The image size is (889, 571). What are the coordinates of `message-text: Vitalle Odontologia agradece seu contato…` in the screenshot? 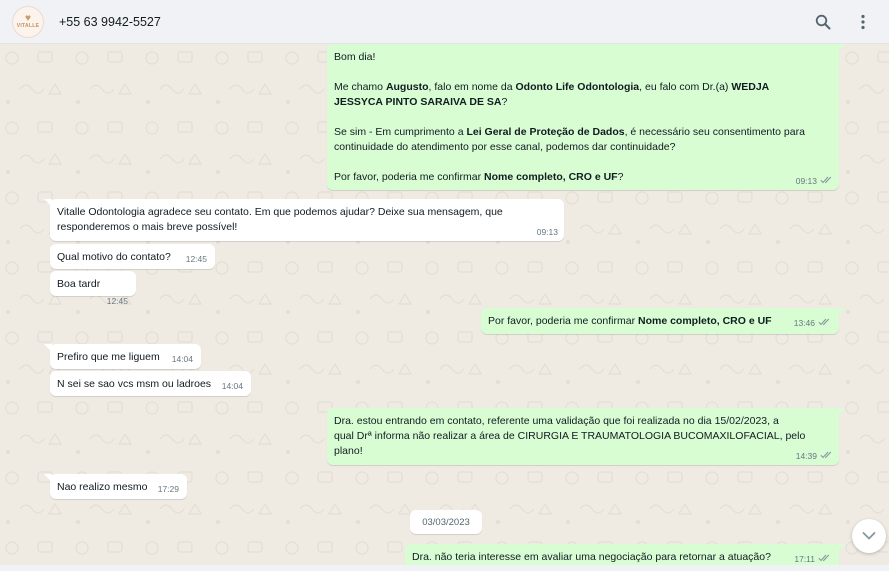 It's located at (280, 212).